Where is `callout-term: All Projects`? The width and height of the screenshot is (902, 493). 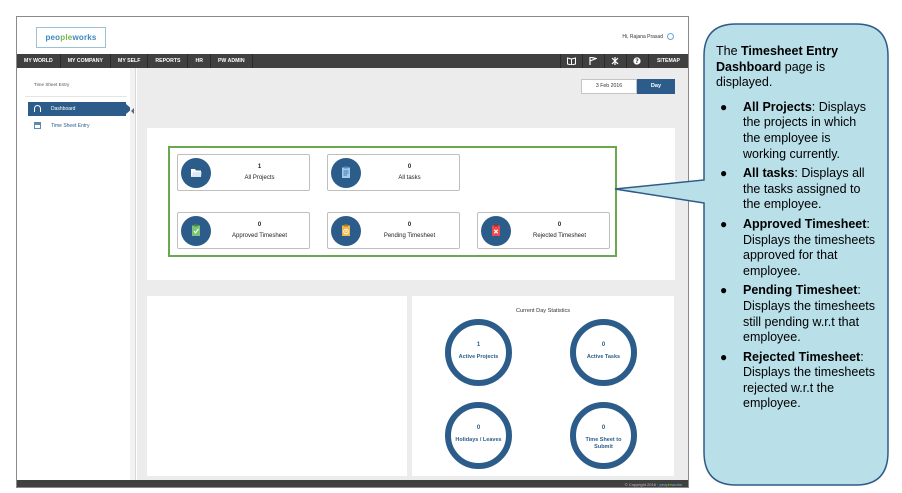
callout-term: All Projects is located at coordinates (777, 106).